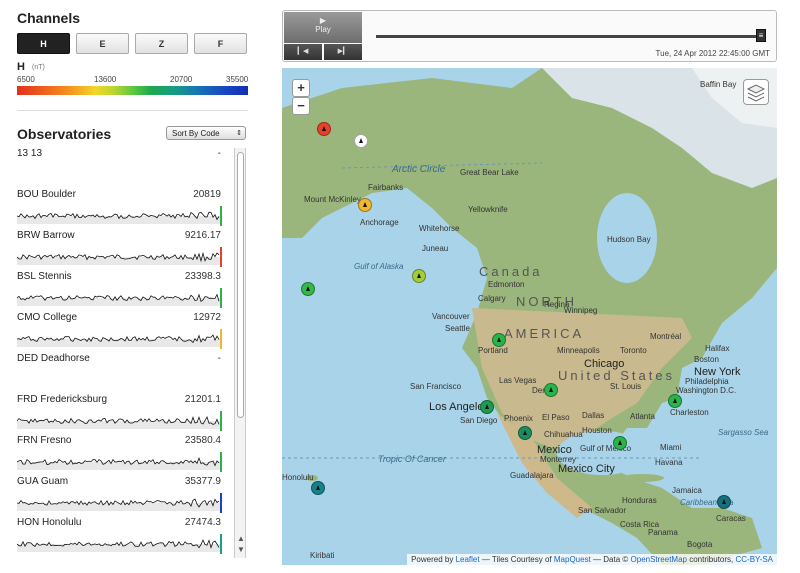  What do you see at coordinates (43, 43) in the screenshot?
I see `channel-h-button: H` at bounding box center [43, 43].